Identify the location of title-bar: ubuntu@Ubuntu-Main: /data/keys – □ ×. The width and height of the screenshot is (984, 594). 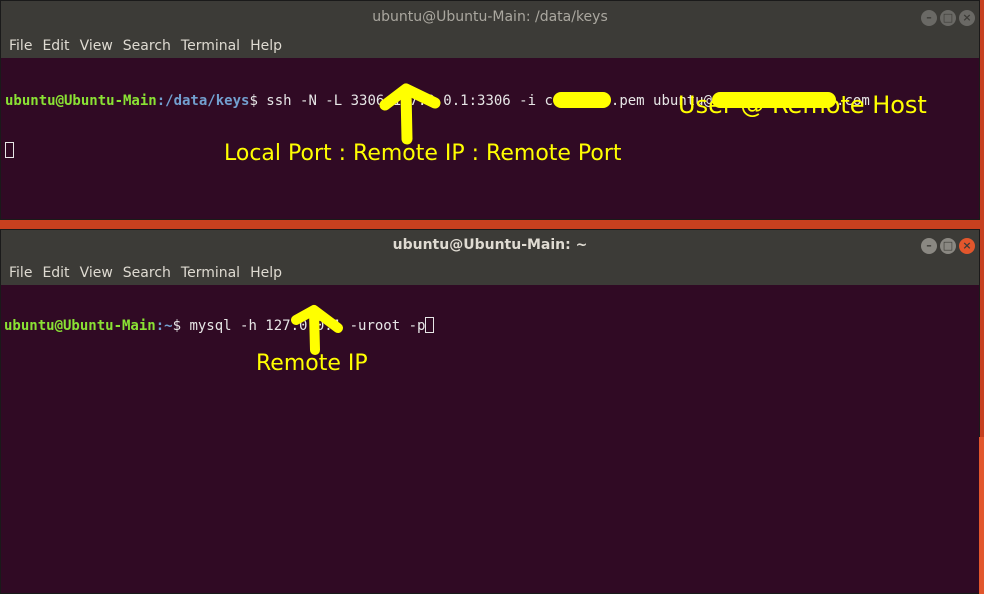
(490, 17).